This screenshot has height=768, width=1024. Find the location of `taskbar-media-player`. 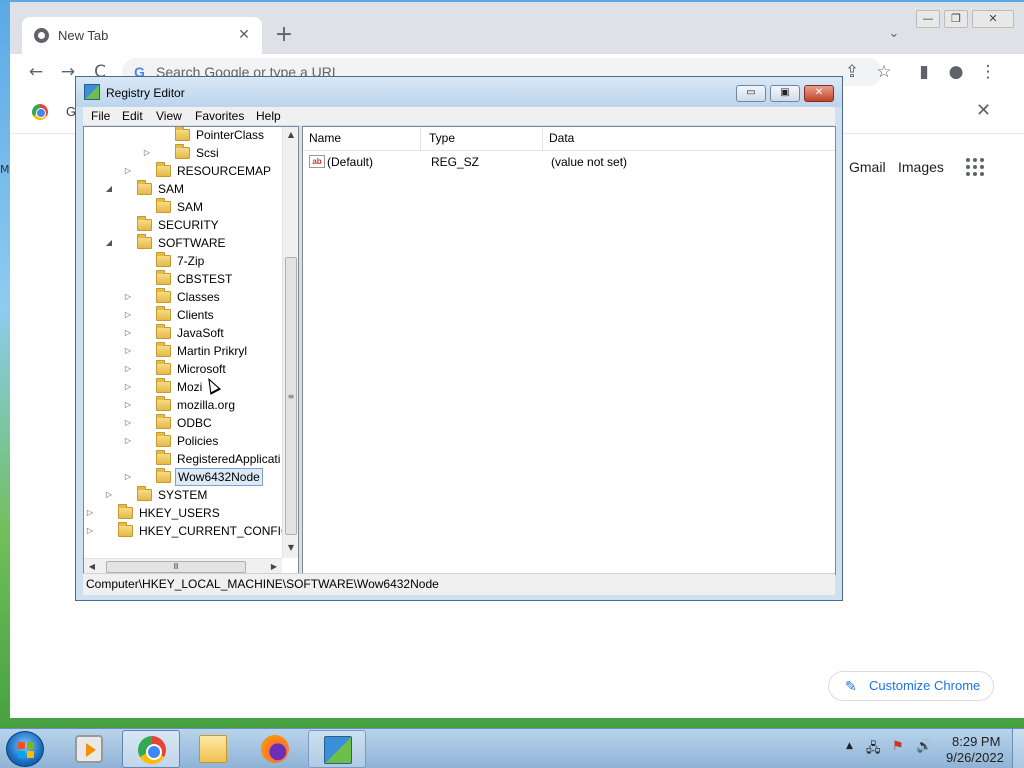

taskbar-media-player is located at coordinates (89, 749).